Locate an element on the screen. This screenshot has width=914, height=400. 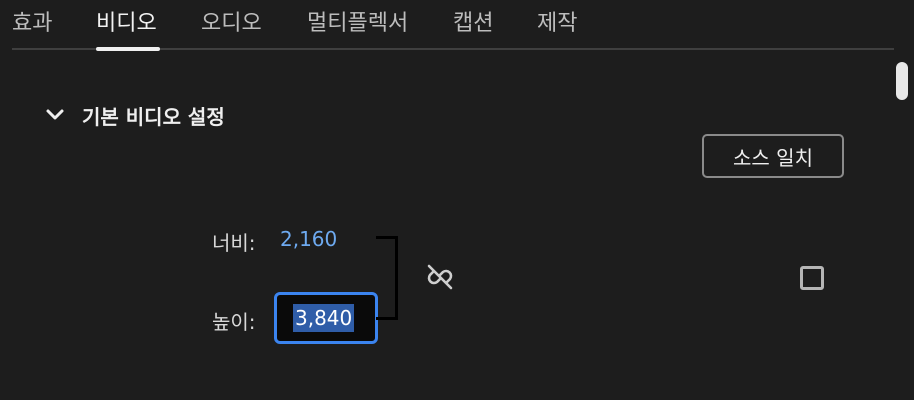
unlink-icon is located at coordinates (440, 277).